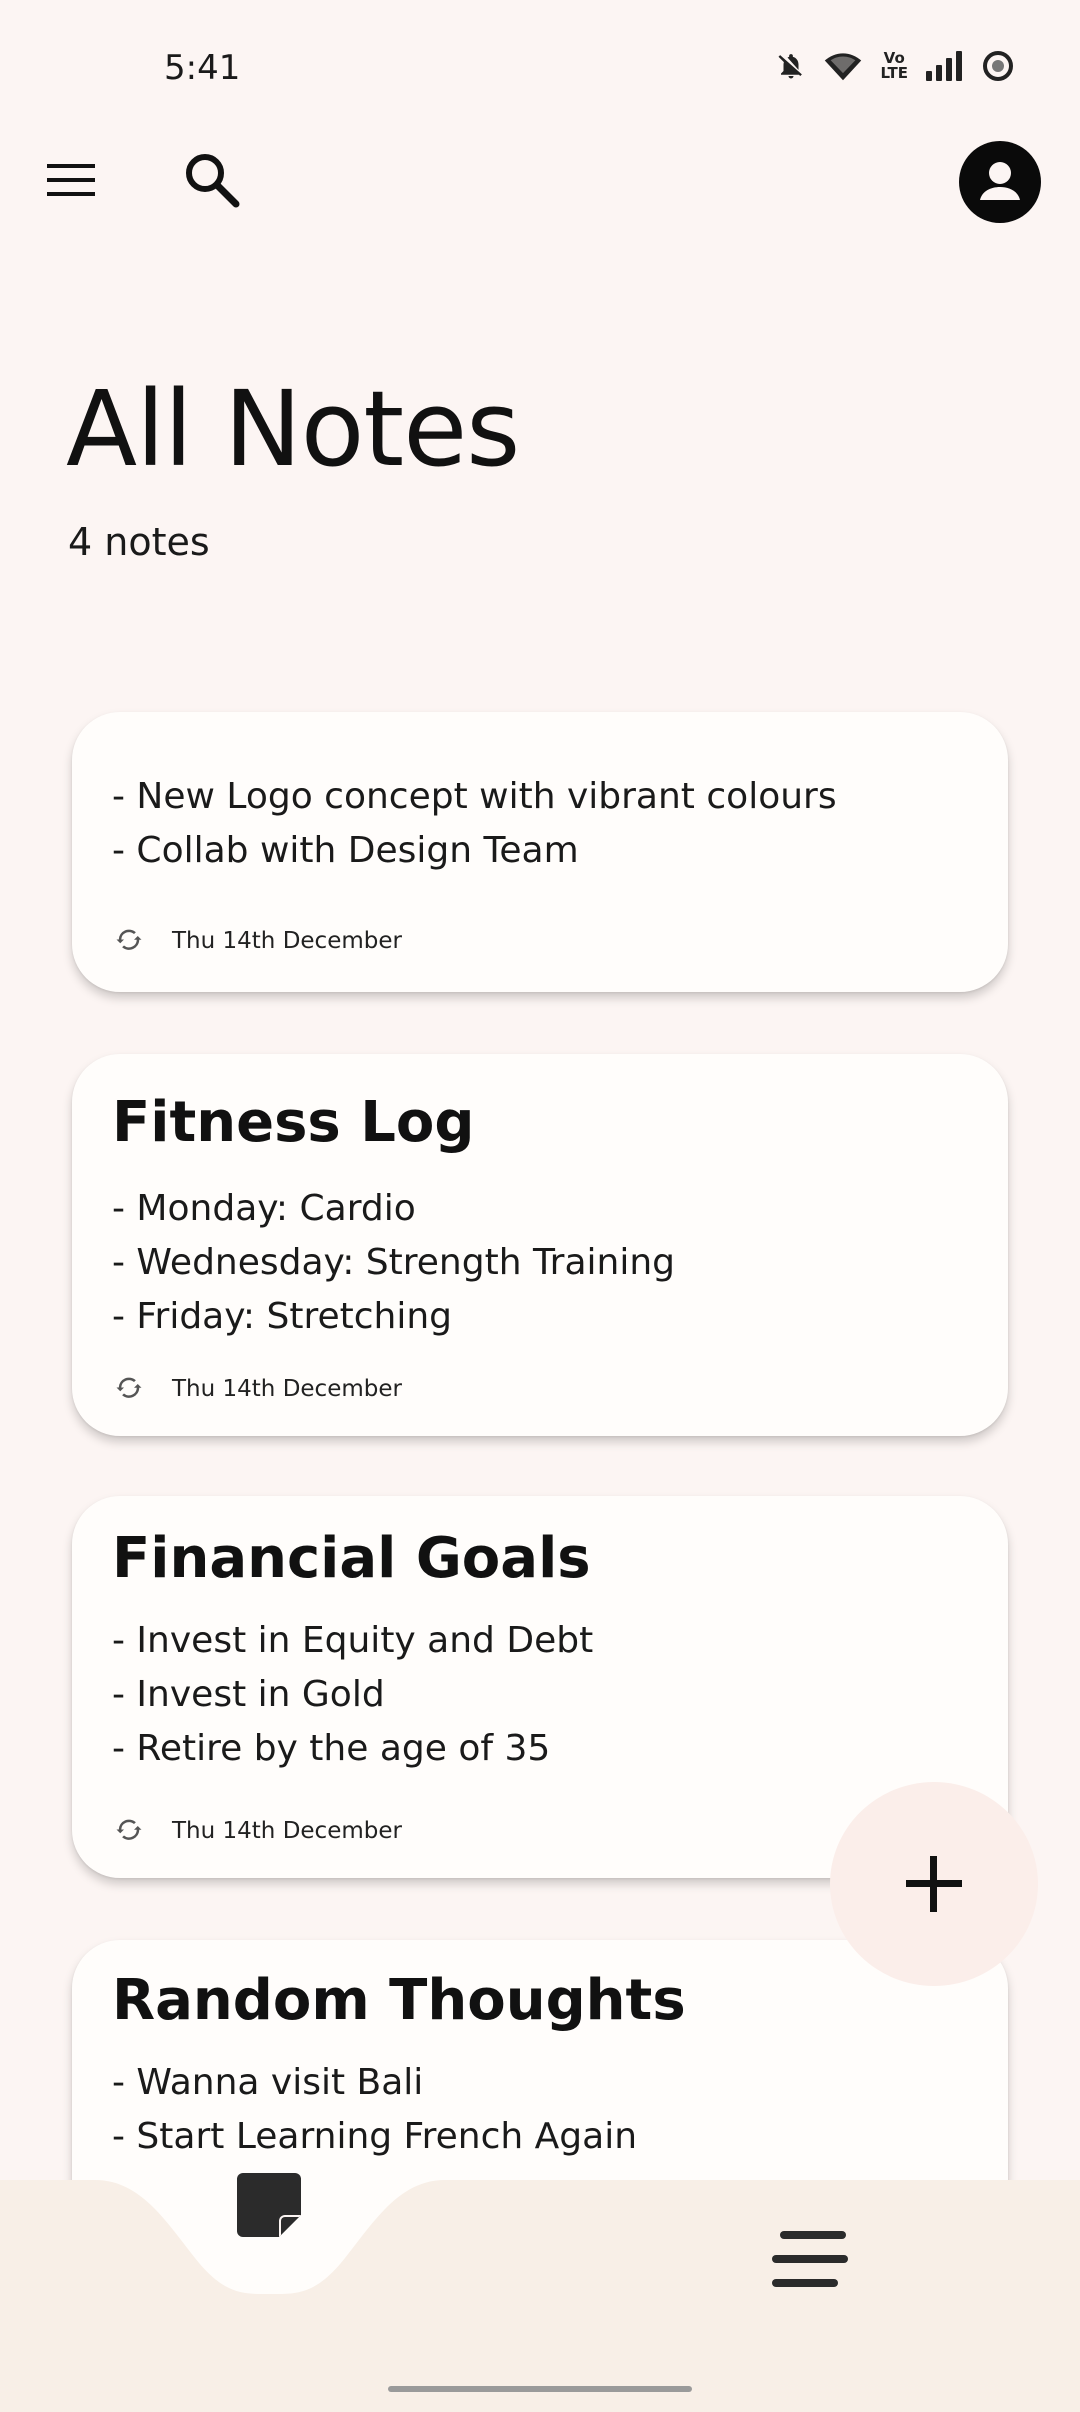  I want to click on note-line: - Friday: Stretching, so click(282, 1316).